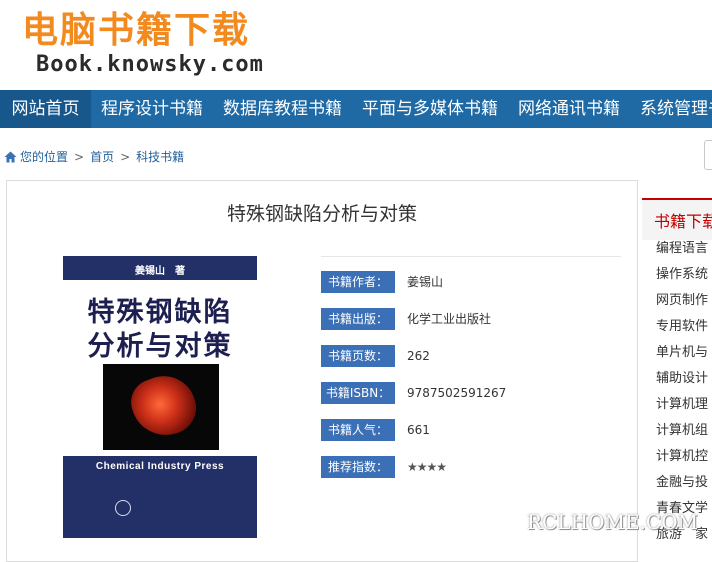 The width and height of the screenshot is (712, 562). What do you see at coordinates (471, 275) in the screenshot?
I see `info-row-author: 书籍作者： 姜锡山` at bounding box center [471, 275].